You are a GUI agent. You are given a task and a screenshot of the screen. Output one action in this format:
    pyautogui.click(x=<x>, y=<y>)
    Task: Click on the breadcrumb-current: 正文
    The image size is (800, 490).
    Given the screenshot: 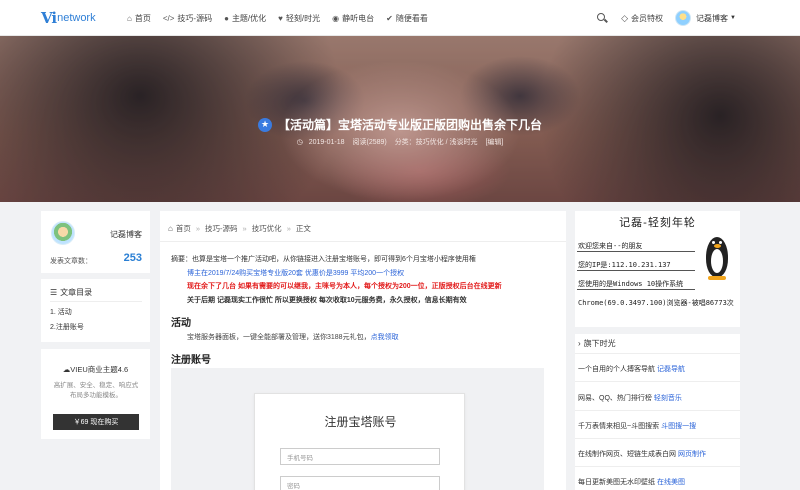 What is the action you would take?
    pyautogui.click(x=303, y=228)
    